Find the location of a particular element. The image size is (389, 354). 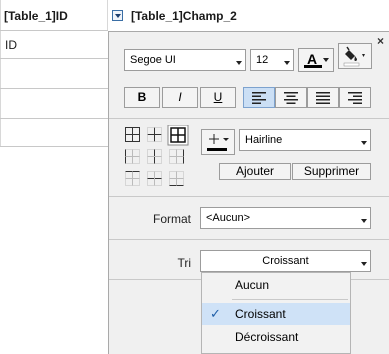

border-all-icon is located at coordinates (132, 134).